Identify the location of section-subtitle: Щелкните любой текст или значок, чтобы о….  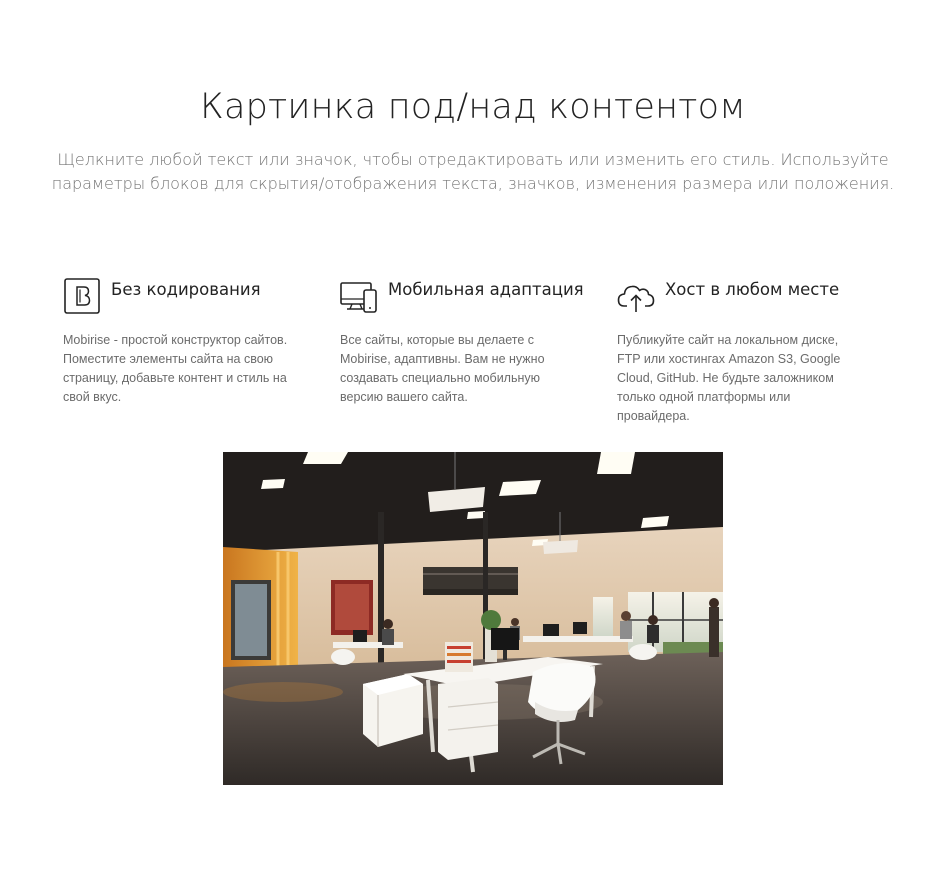
(473, 171).